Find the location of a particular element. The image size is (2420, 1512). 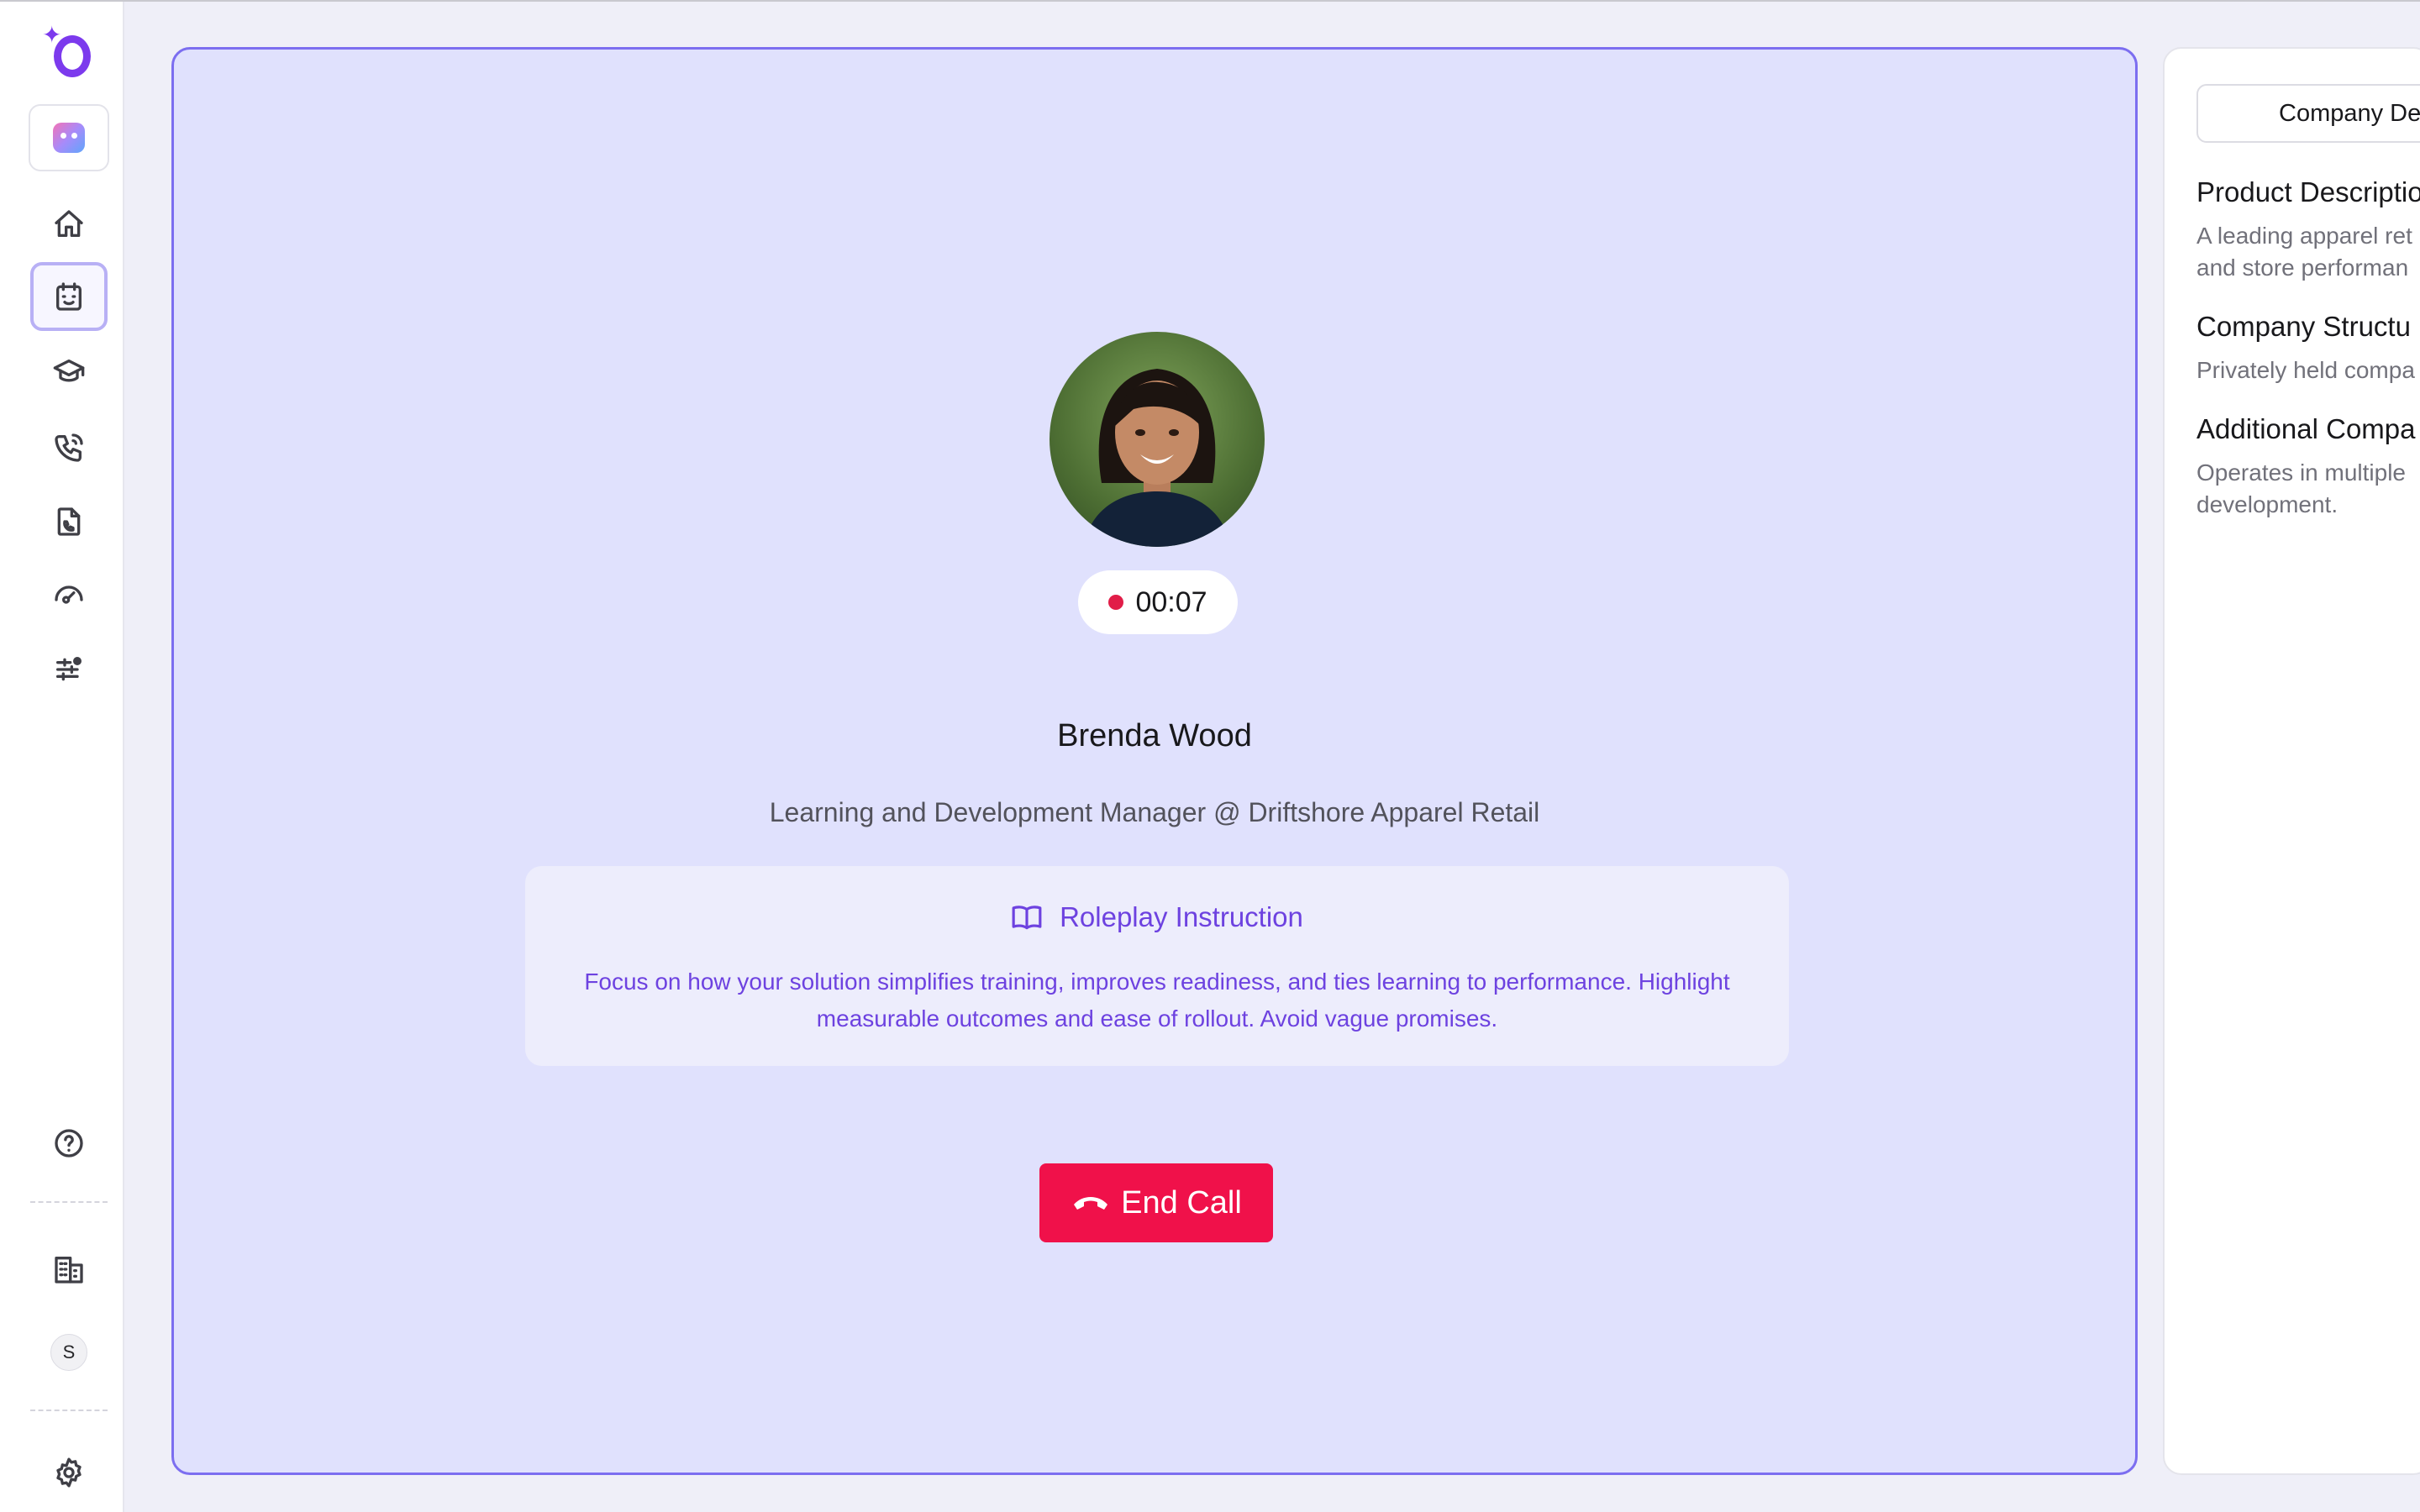

section-title: Company Structu is located at coordinates (2303, 326).